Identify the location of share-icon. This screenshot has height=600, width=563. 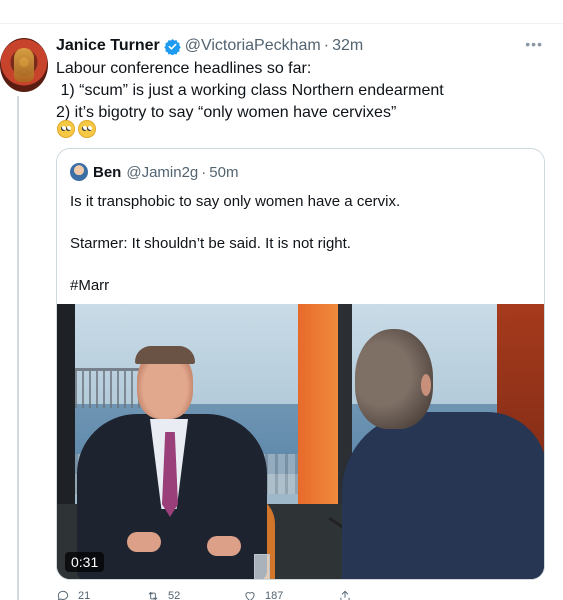
(345, 595).